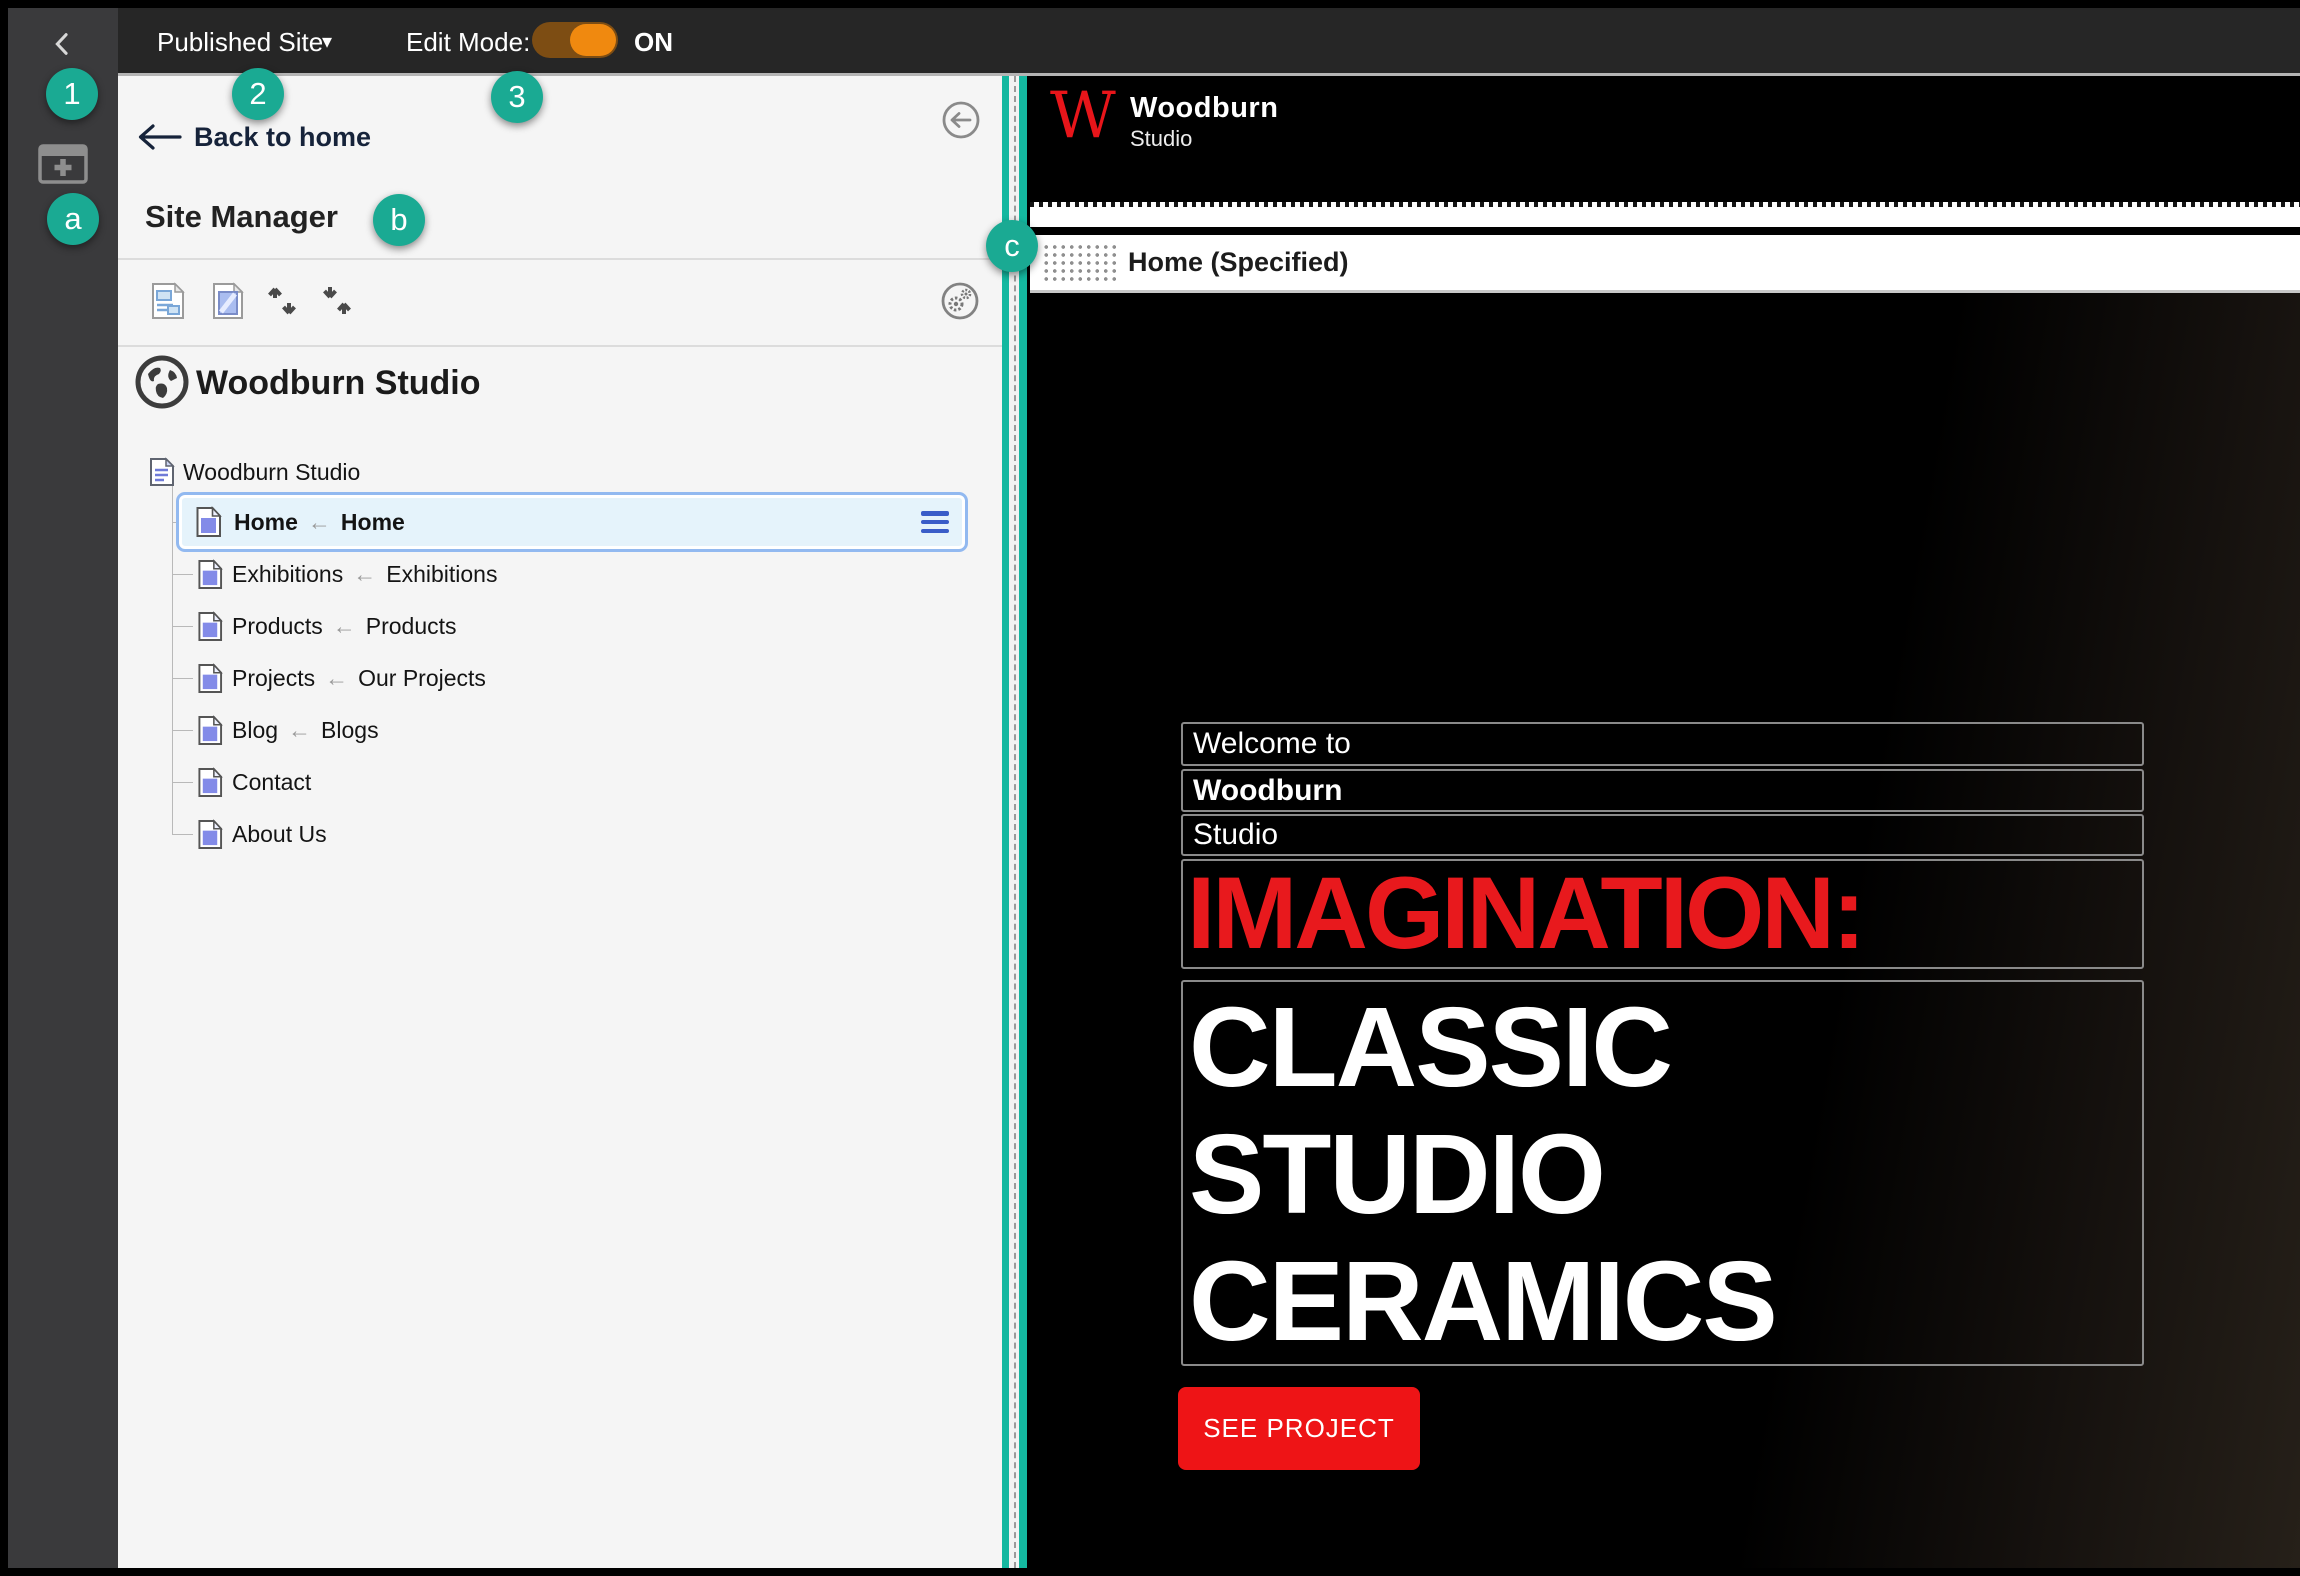 Image resolution: width=2300 pixels, height=1576 pixels. I want to click on page-name: Exhibitions, so click(288, 573).